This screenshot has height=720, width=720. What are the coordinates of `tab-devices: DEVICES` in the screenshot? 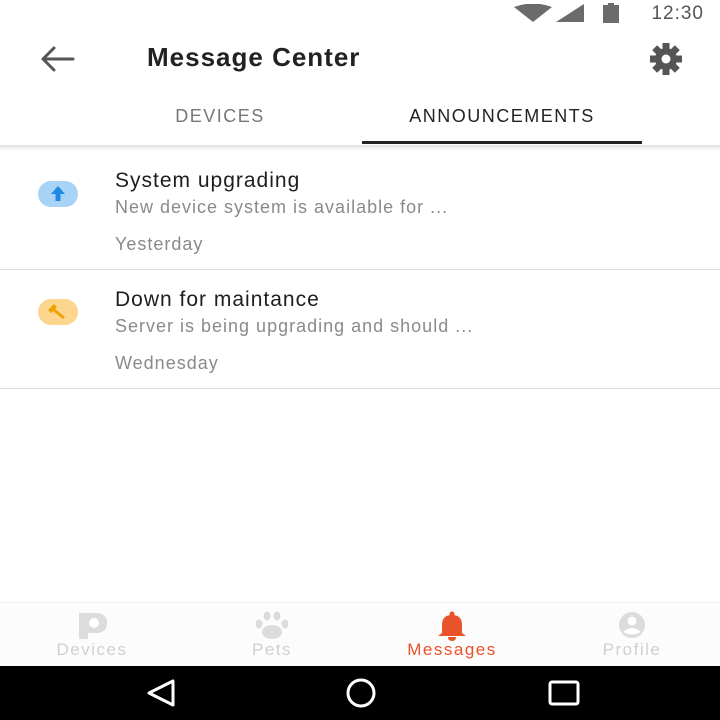 It's located at (220, 116).